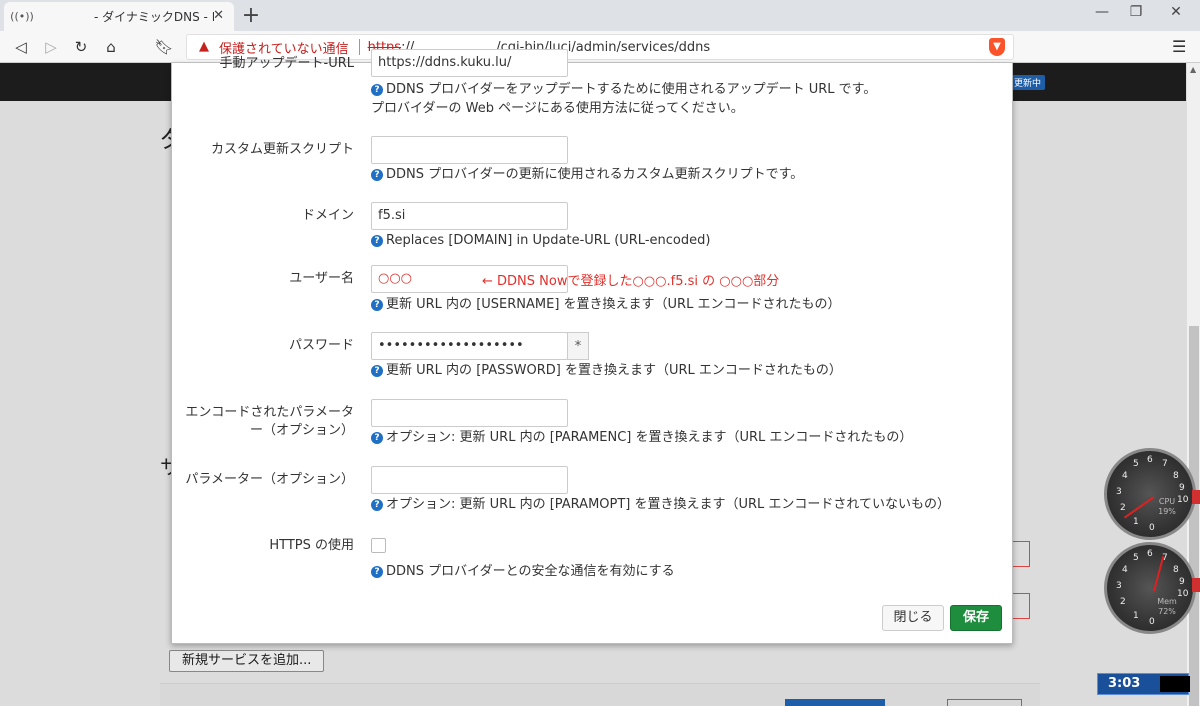  I want to click on new-tab-button: +, so click(251, 15).